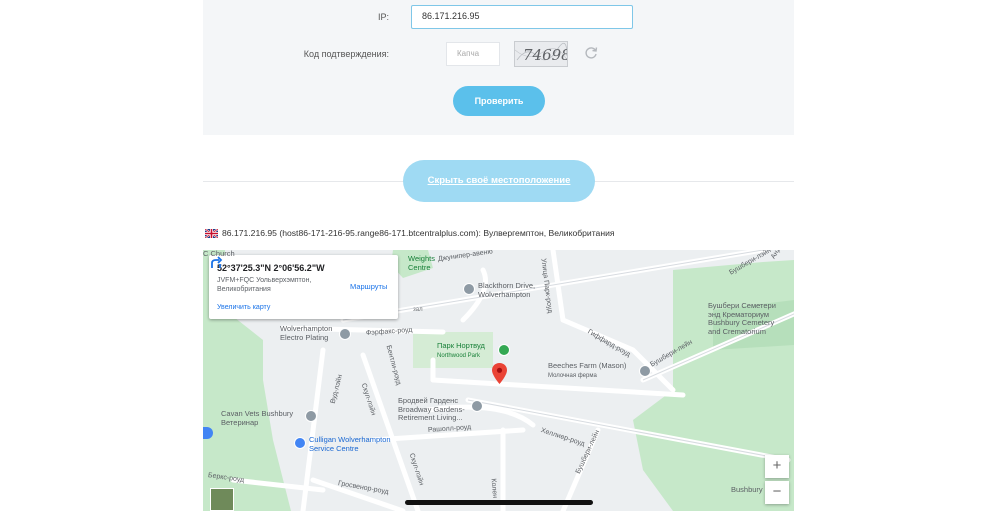 This screenshot has width=998, height=511. What do you see at coordinates (311, 416) in the screenshot?
I see `poi-cavan-vets` at bounding box center [311, 416].